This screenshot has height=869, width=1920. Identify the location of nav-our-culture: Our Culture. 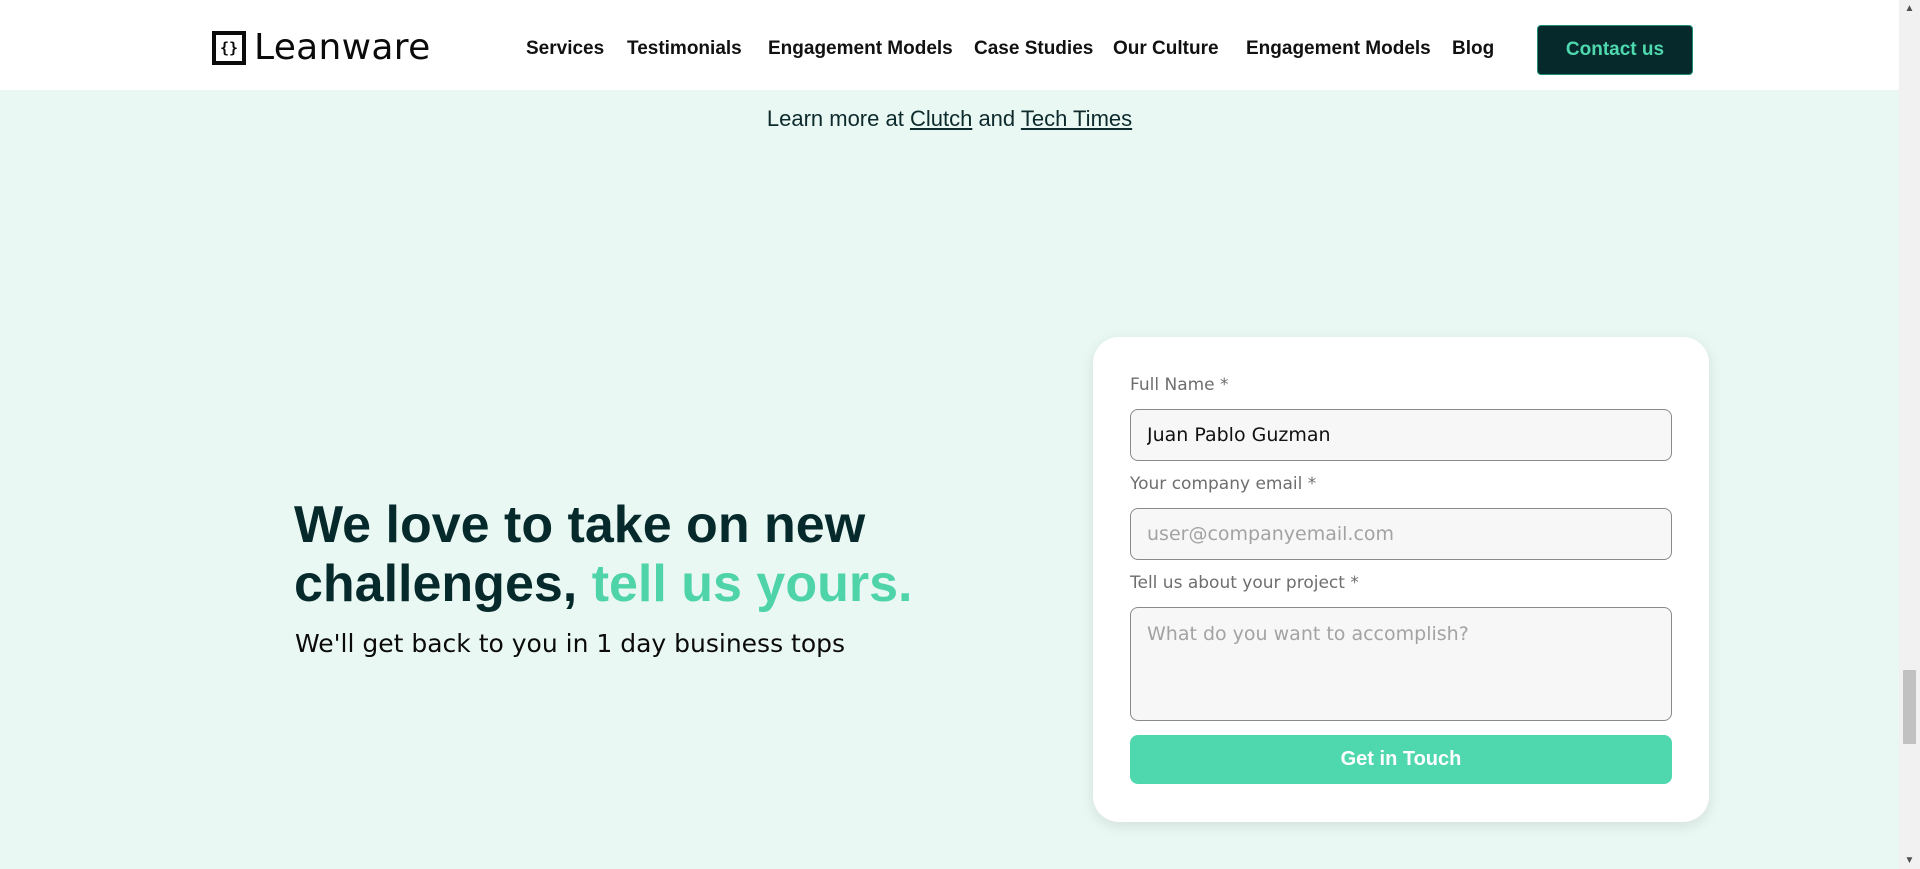
(1166, 49).